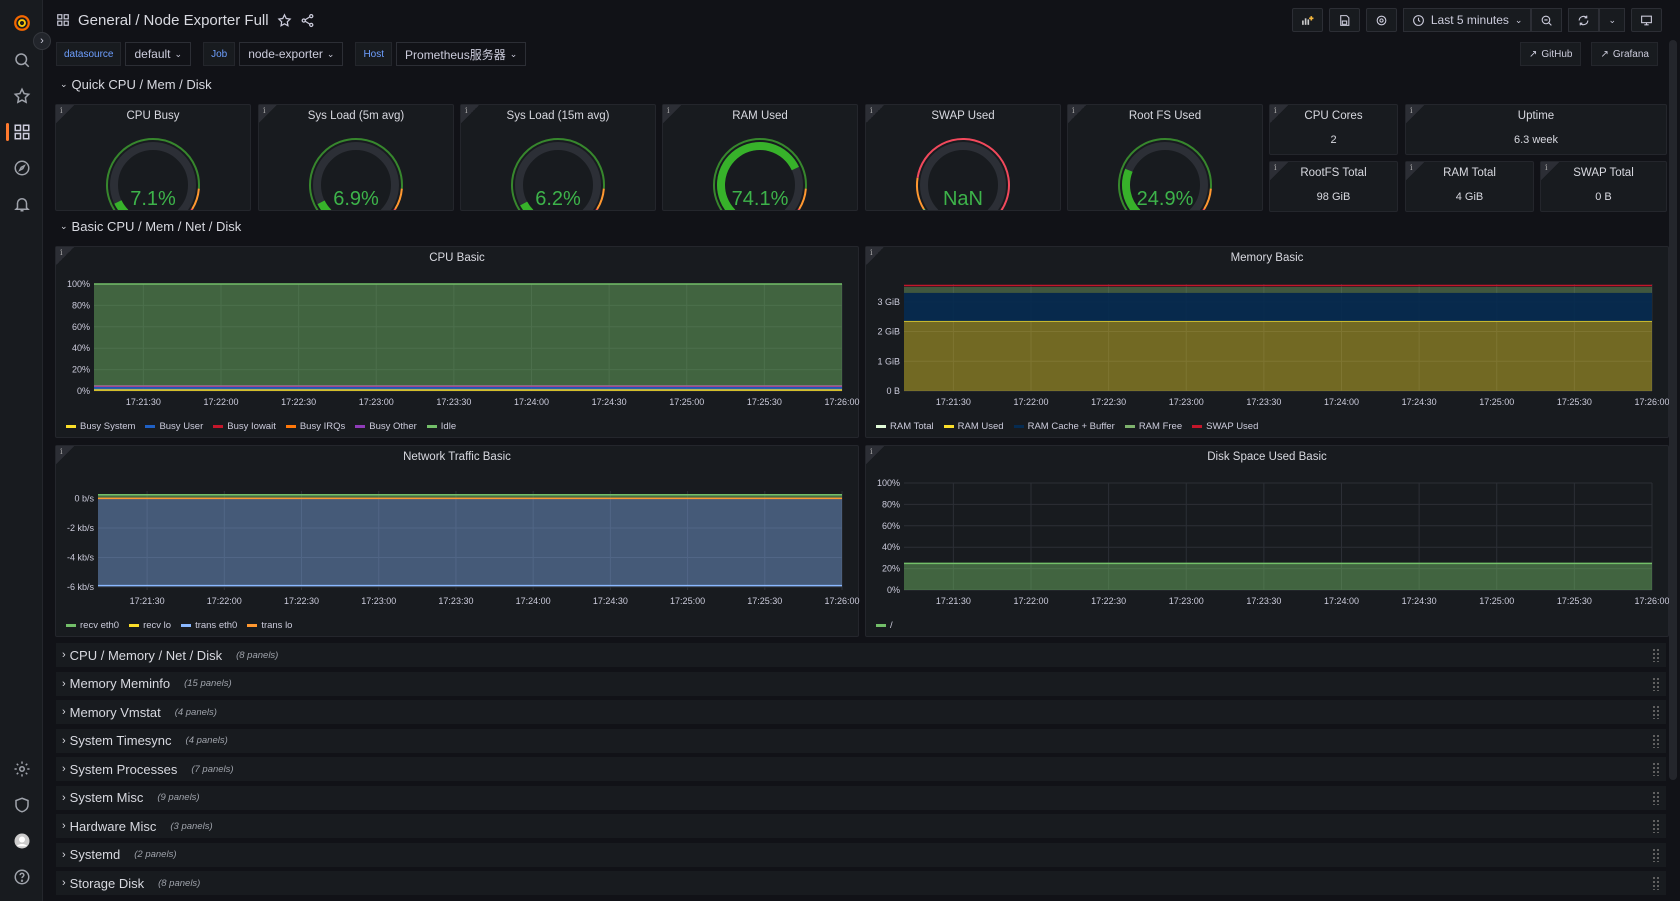 This screenshot has width=1680, height=901. Describe the element at coordinates (100, 426) in the screenshot. I see `legend-item: Busy System` at that location.